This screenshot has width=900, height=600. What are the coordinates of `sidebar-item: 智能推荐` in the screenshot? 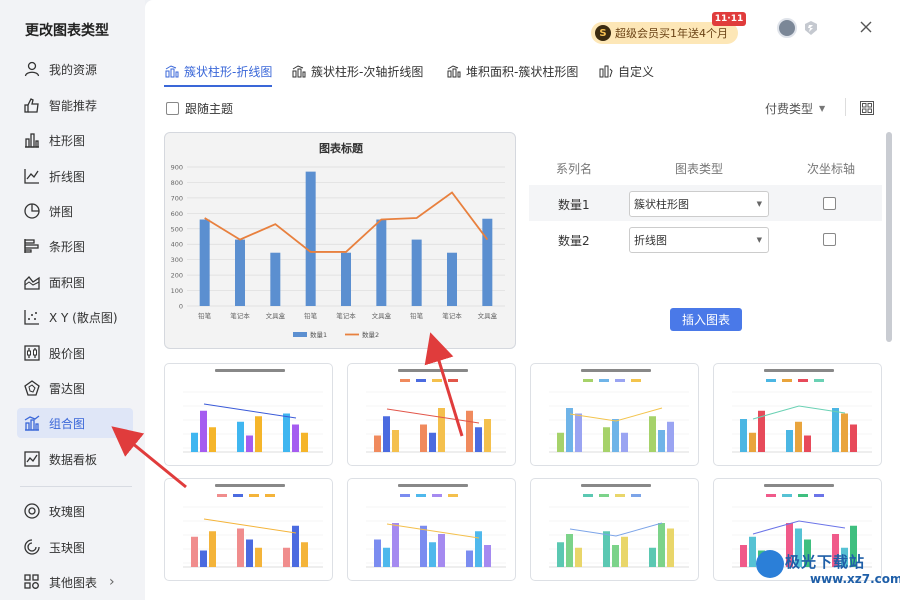 It's located at (75, 105).